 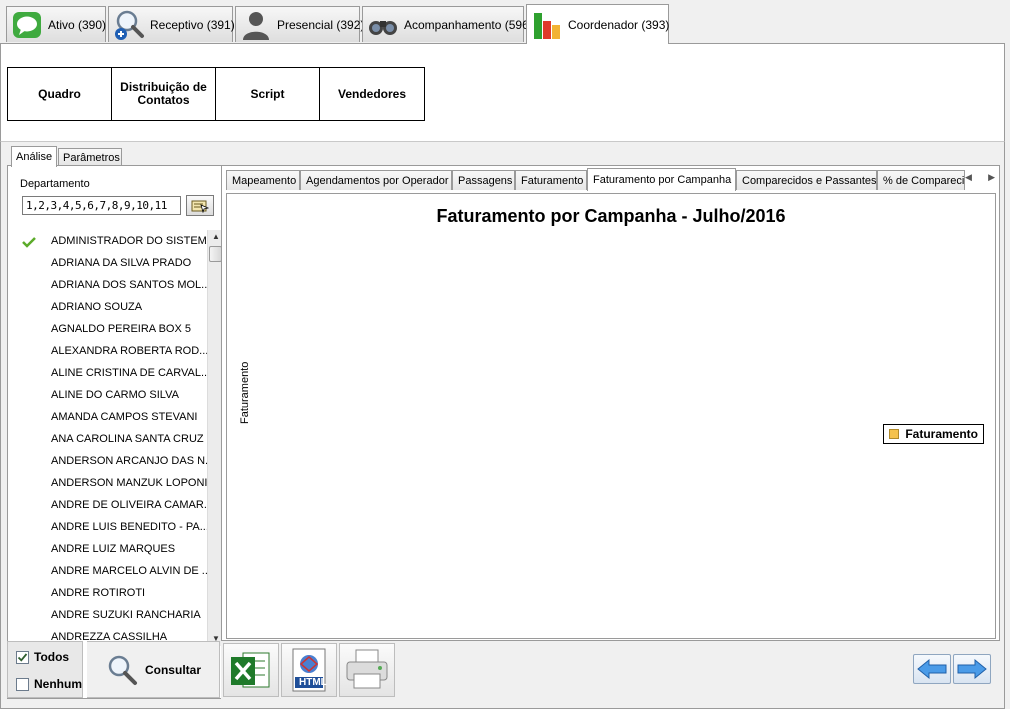 I want to click on tab-label: Coordenador (393), so click(x=619, y=24).